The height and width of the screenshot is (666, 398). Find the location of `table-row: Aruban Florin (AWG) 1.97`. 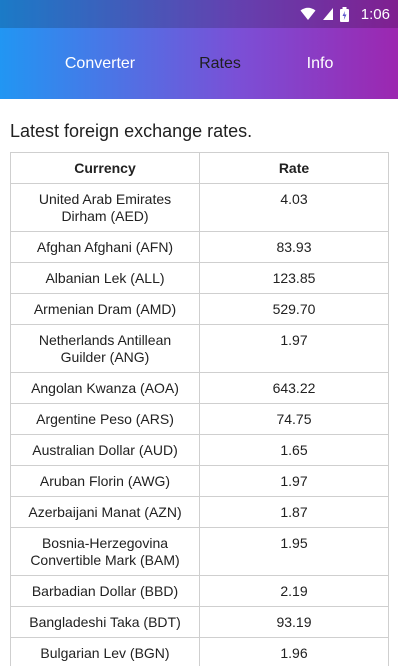

table-row: Aruban Florin (AWG) 1.97 is located at coordinates (199, 481).